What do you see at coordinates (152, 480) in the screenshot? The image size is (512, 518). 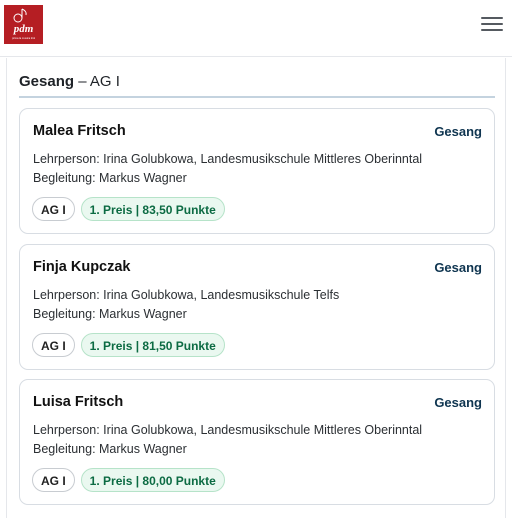 I see `prize-badge: 1. Preis | 80,00 Punkte` at bounding box center [152, 480].